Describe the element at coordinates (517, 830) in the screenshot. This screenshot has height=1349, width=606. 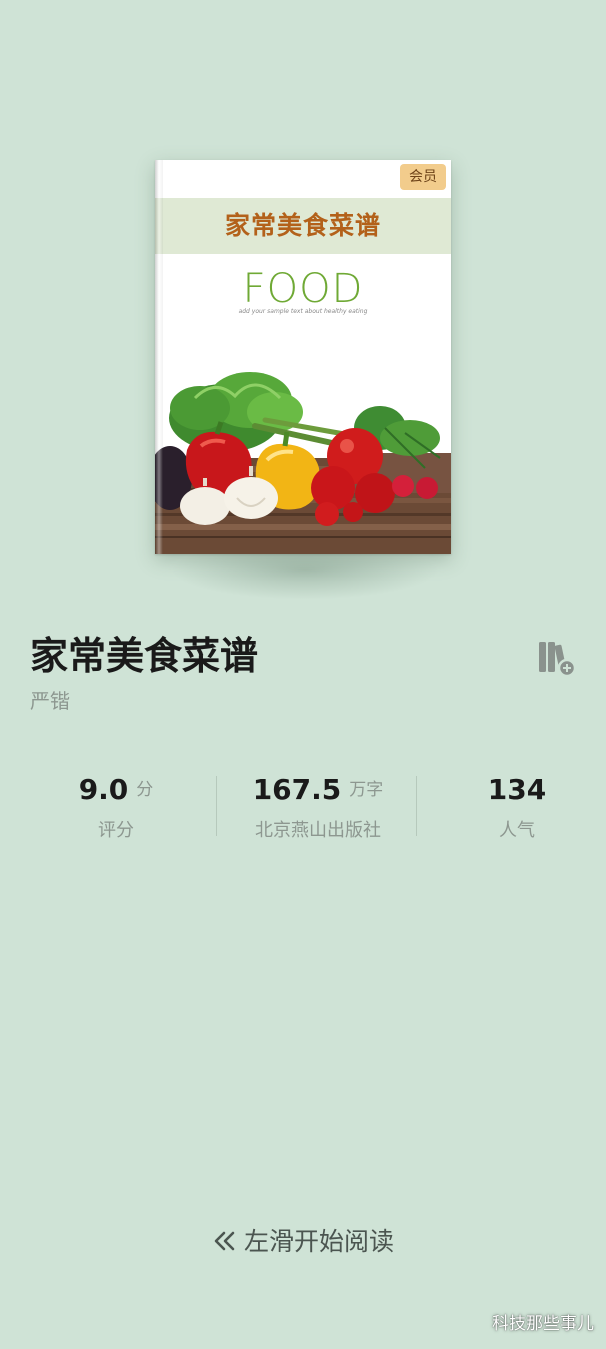
I see `stat-label: 人气` at that location.